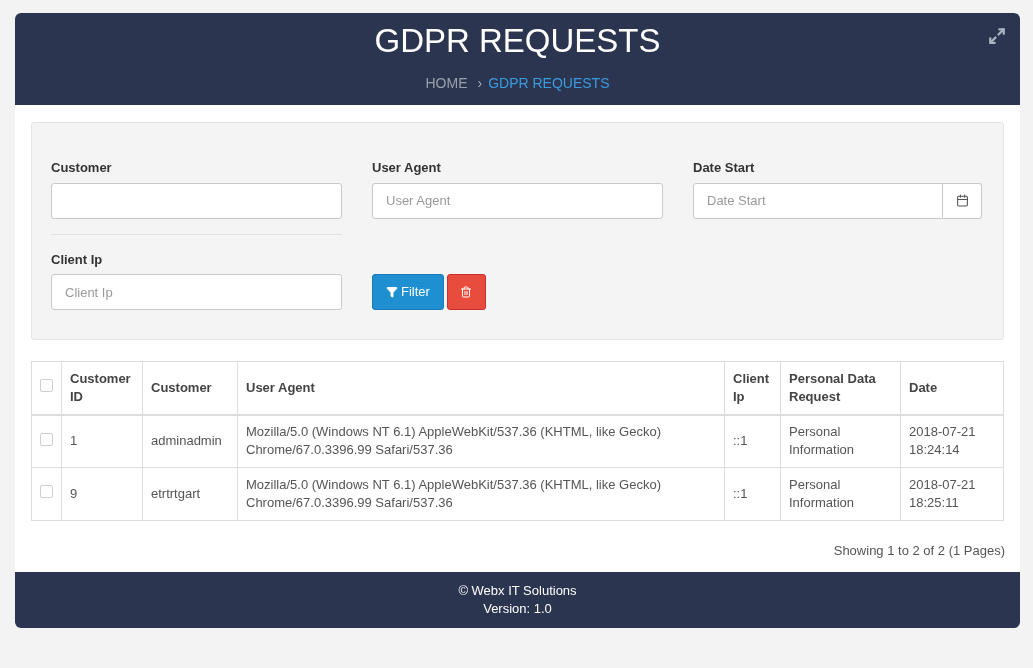 The image size is (1033, 668). Describe the element at coordinates (102, 388) in the screenshot. I see `column-header: Customer ID` at that location.